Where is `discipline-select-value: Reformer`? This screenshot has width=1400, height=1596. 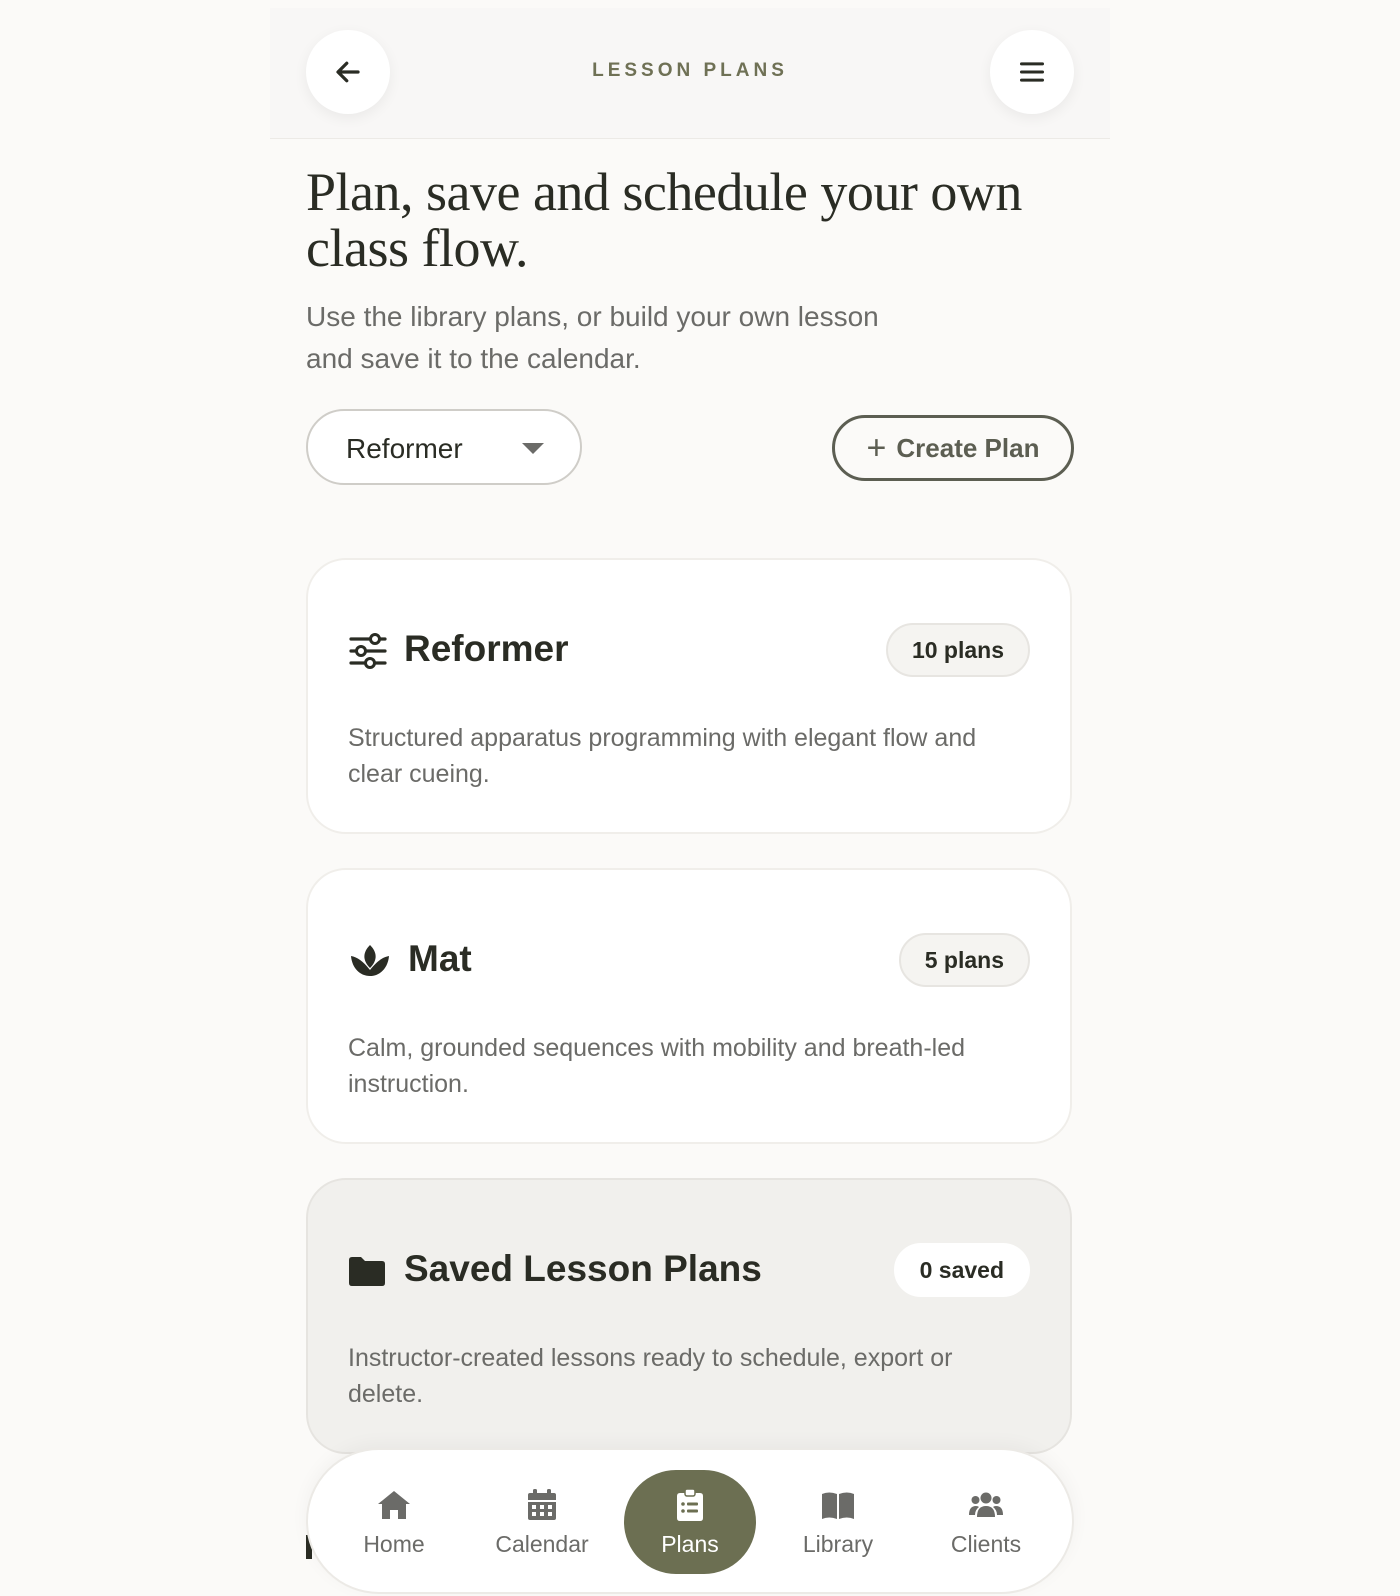 discipline-select-value: Reformer is located at coordinates (404, 448).